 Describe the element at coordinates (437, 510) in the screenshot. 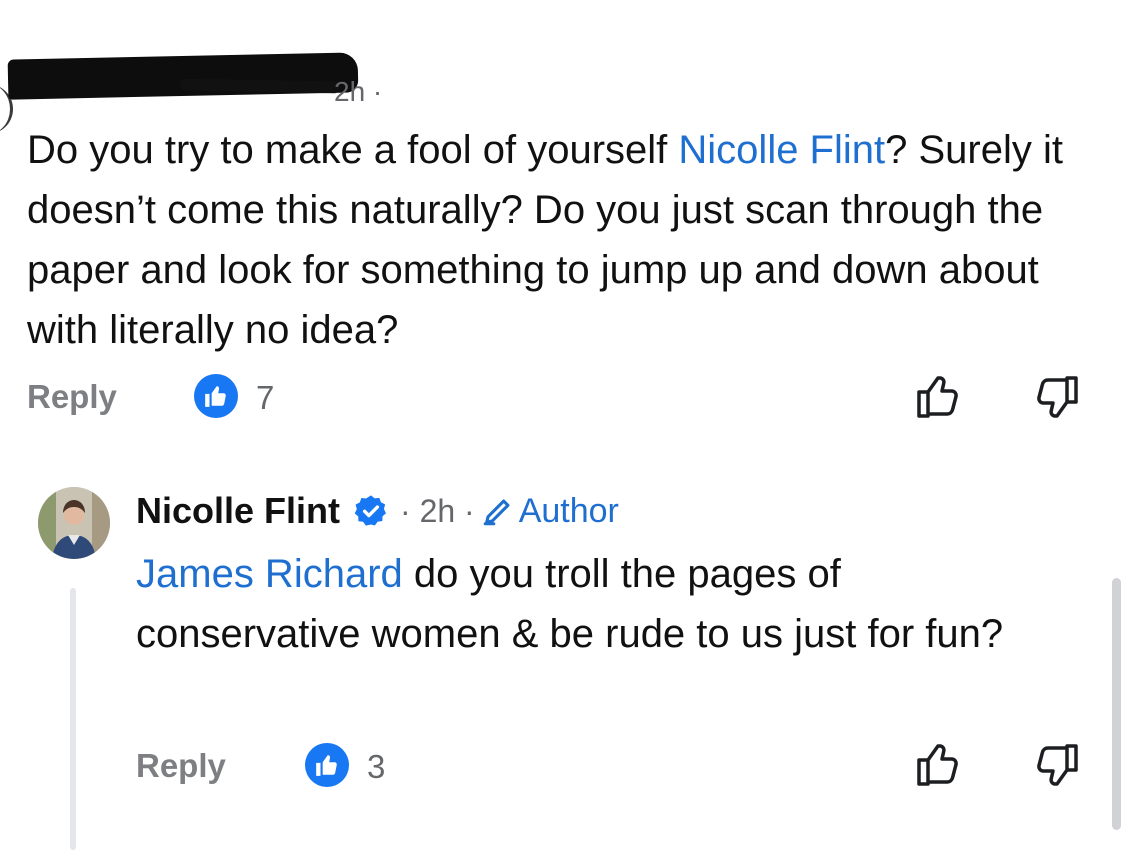

I see `reply-timestamp: · 2h ·` at that location.